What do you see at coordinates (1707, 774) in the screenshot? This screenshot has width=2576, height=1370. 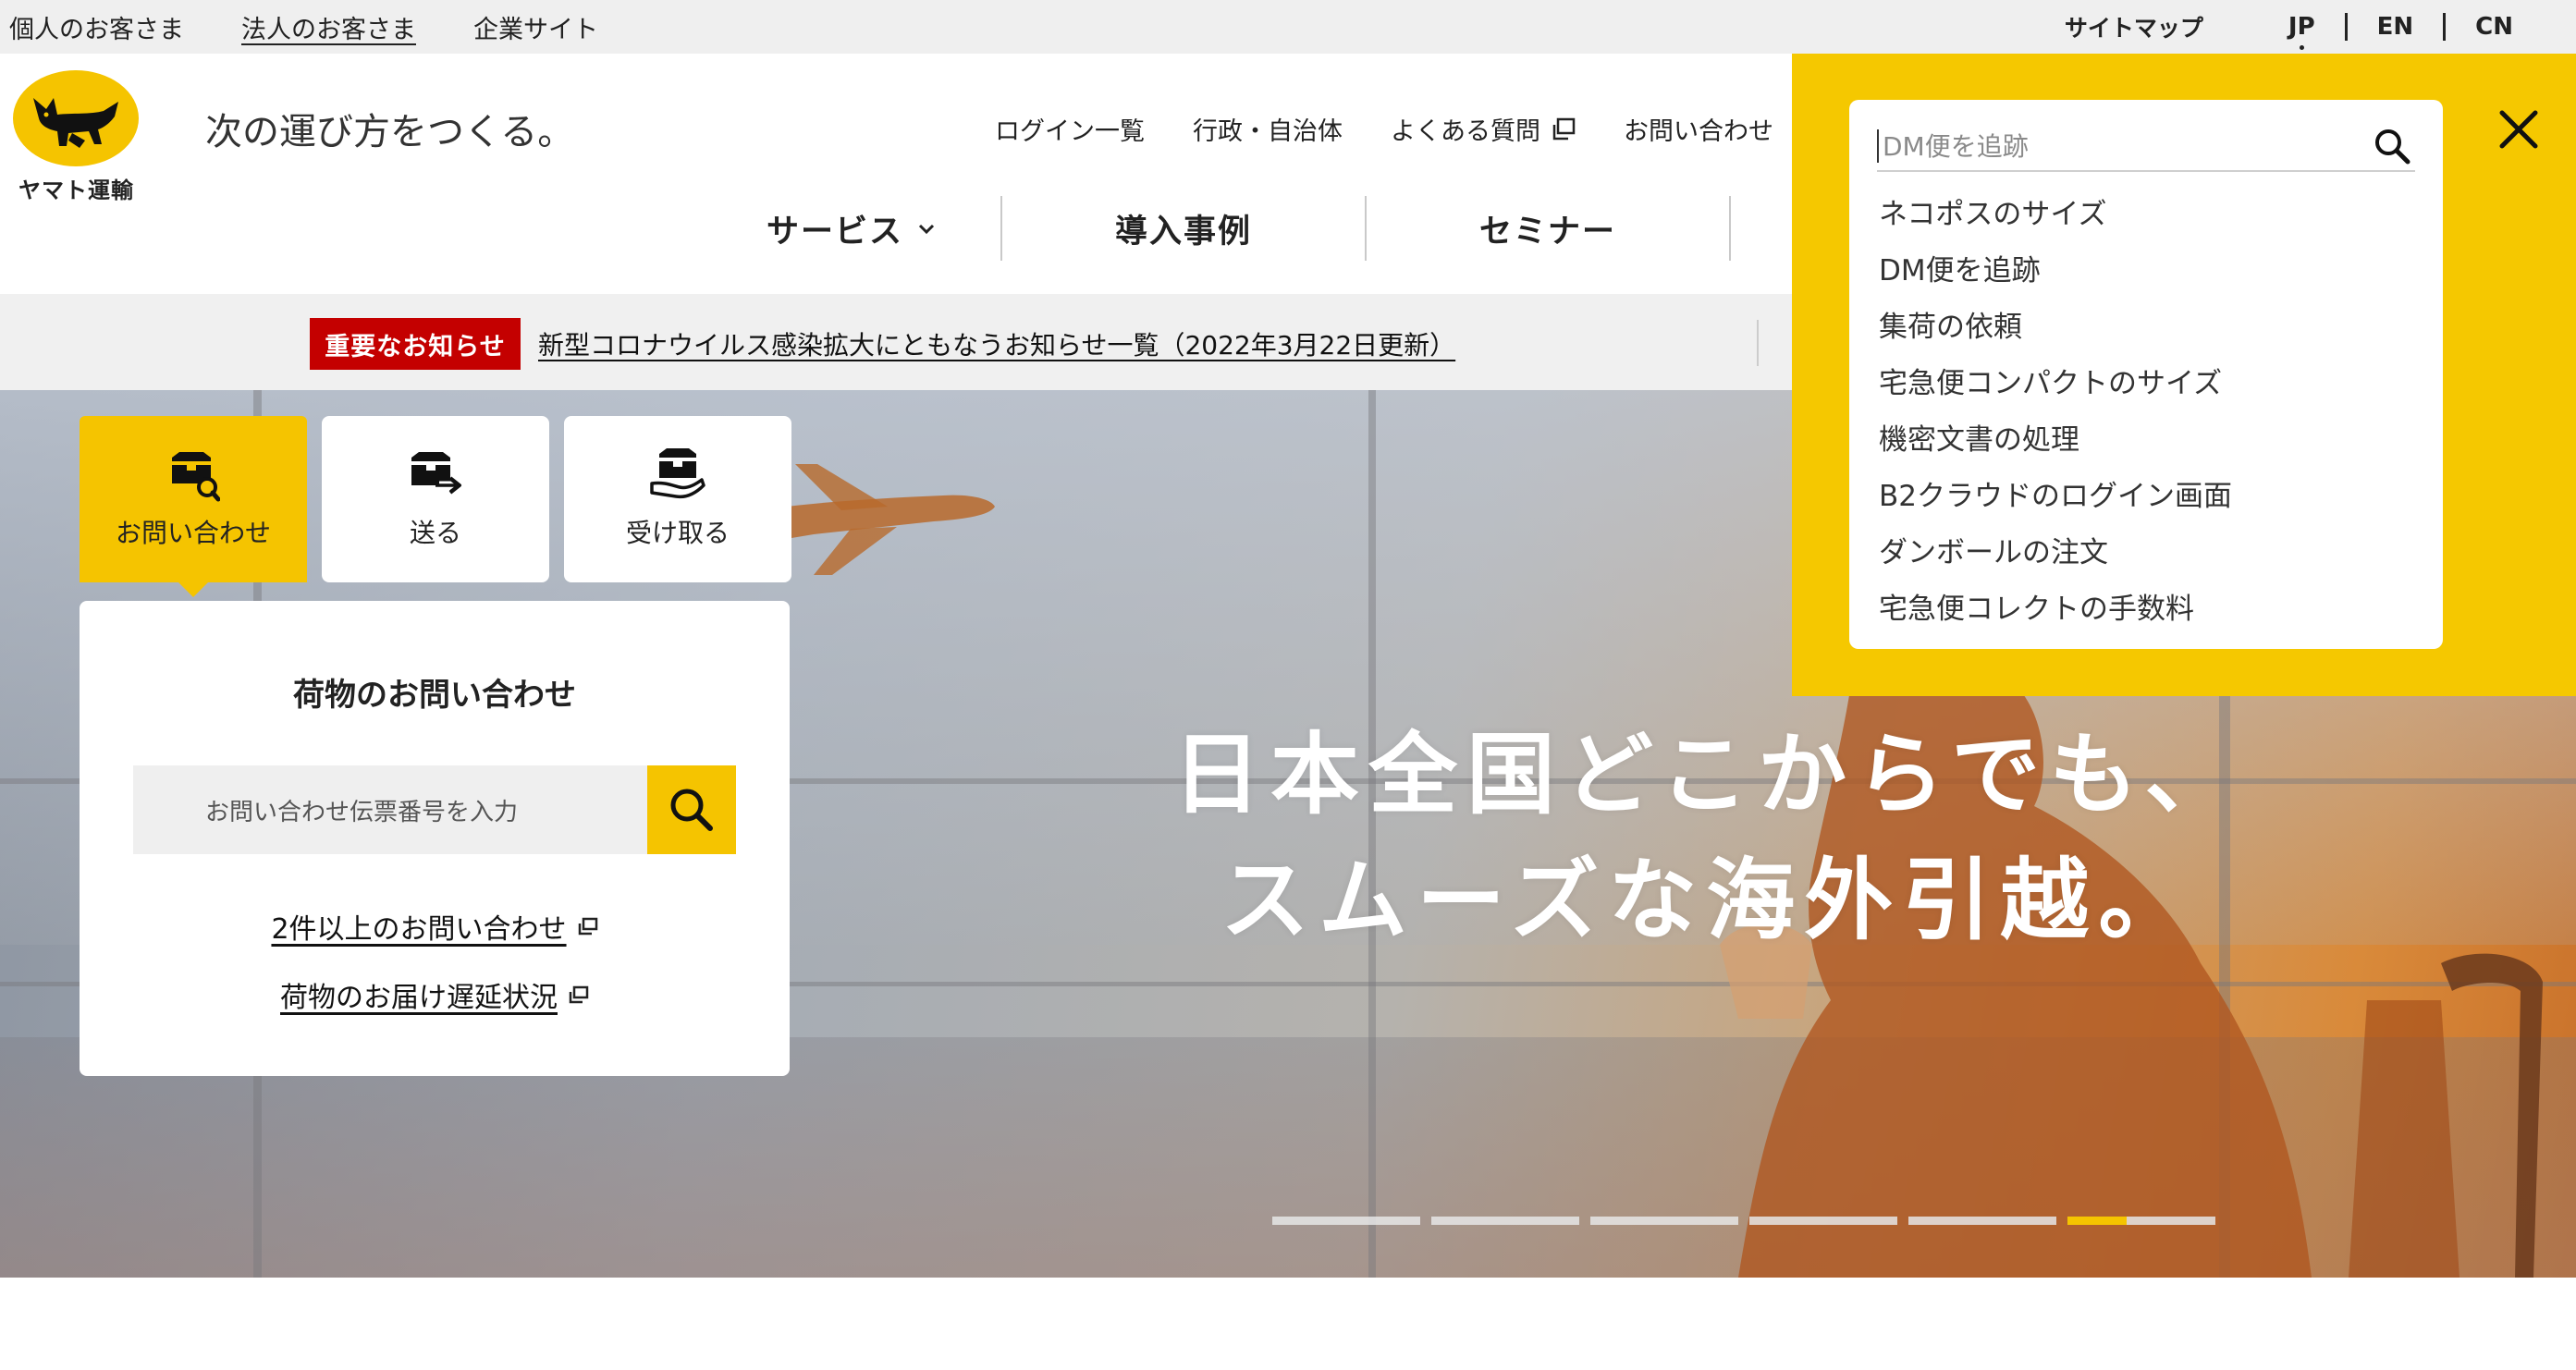 I see `hero-headline-line1: 日本全国どこからでも、` at bounding box center [1707, 774].